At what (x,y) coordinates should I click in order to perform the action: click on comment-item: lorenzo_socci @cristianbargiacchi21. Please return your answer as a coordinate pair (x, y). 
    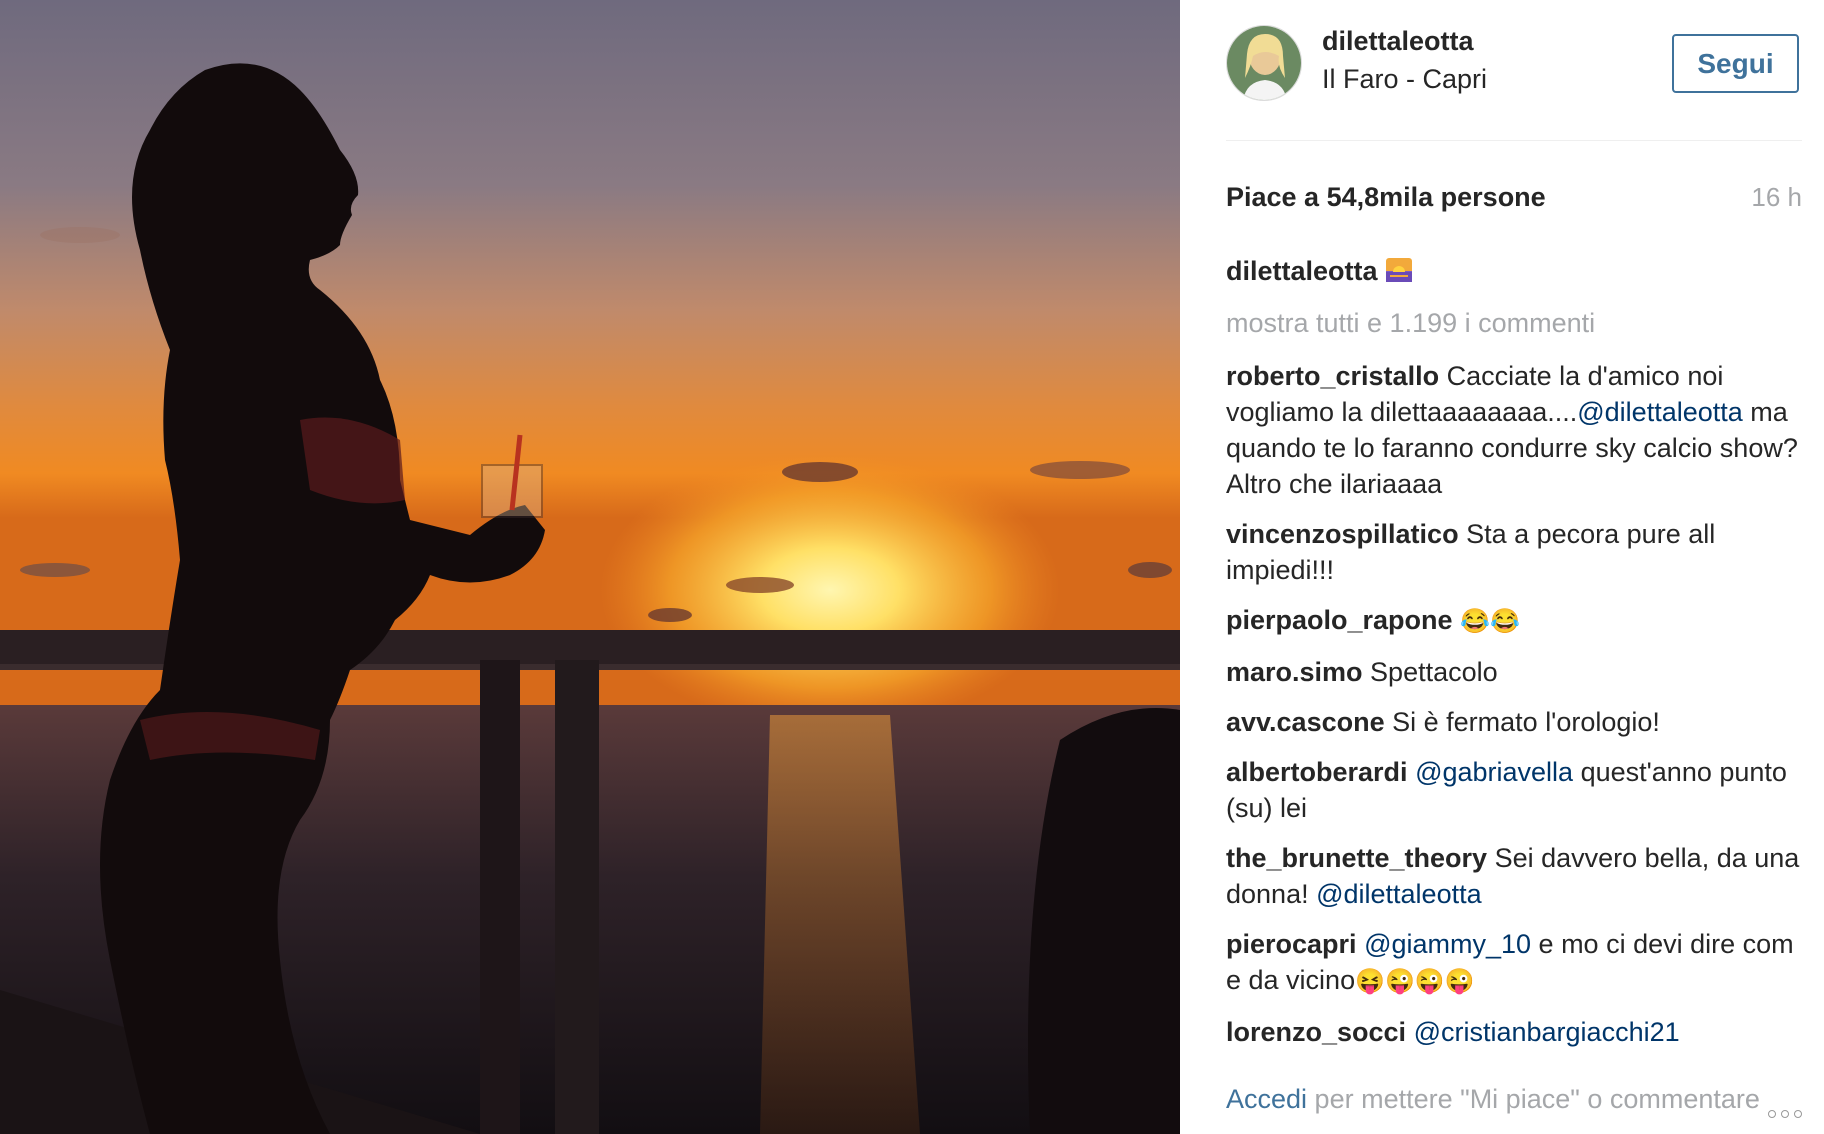
    Looking at the image, I should click on (1514, 1032).